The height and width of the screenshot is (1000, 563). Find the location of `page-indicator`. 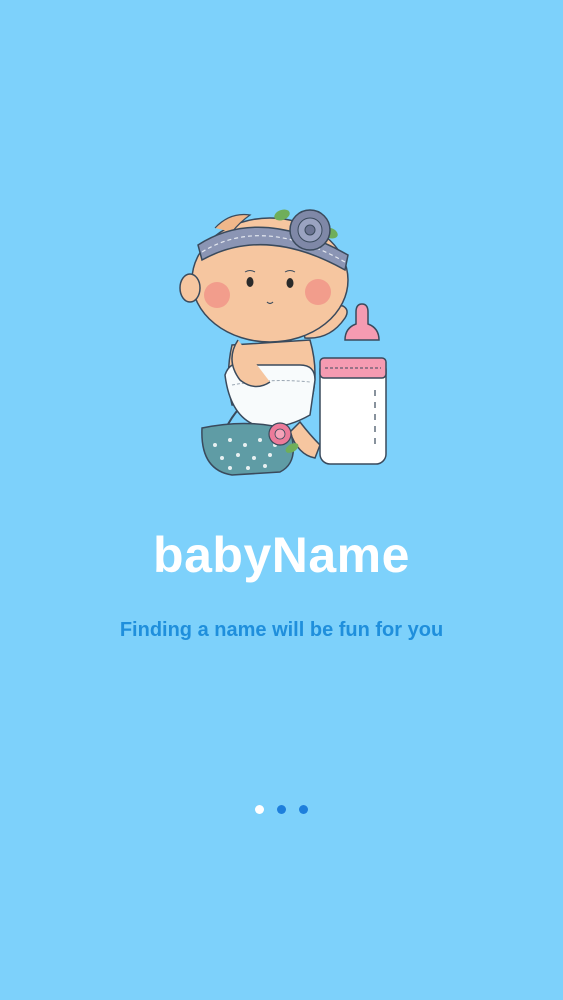

page-indicator is located at coordinates (281, 811).